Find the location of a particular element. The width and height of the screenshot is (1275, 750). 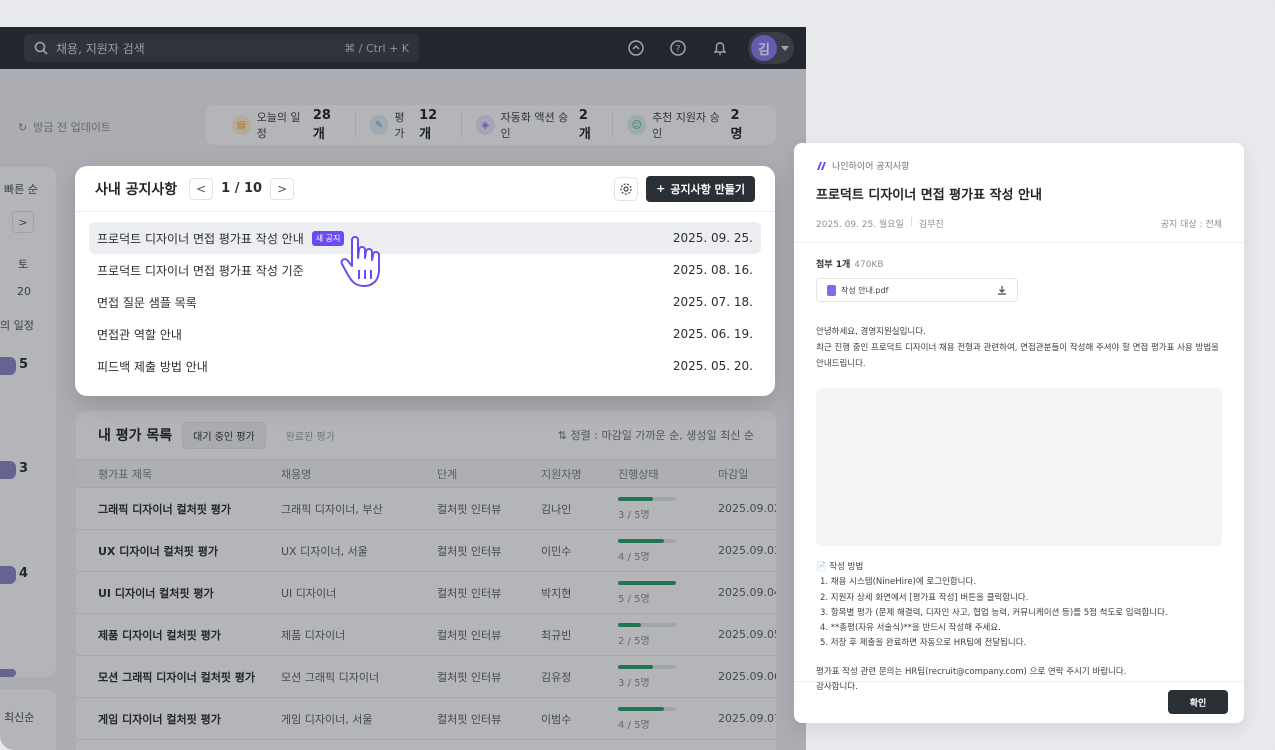

attachment-file: 작성 안내.pdf is located at coordinates (917, 290).